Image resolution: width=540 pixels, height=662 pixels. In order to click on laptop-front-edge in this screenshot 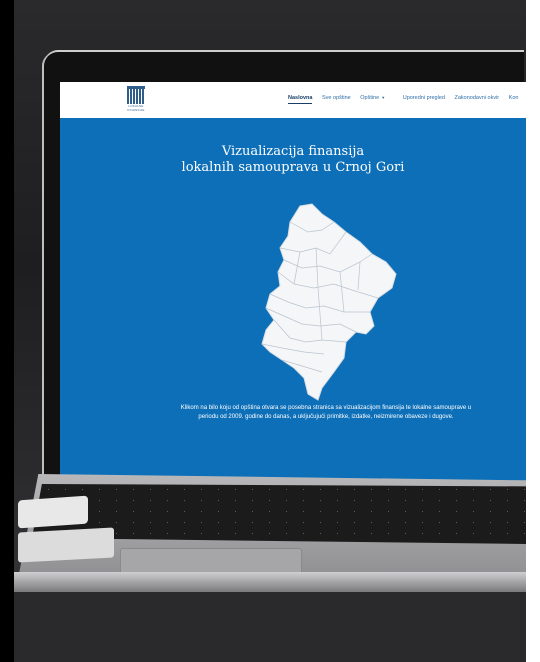, I will do `click(270, 582)`.